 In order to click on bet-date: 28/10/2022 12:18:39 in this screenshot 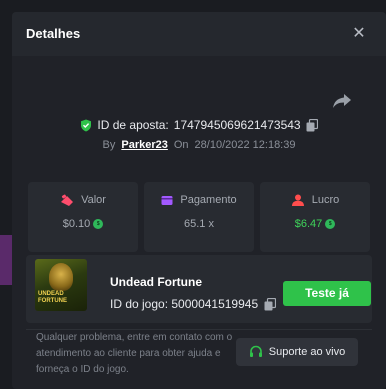, I will do `click(245, 145)`.